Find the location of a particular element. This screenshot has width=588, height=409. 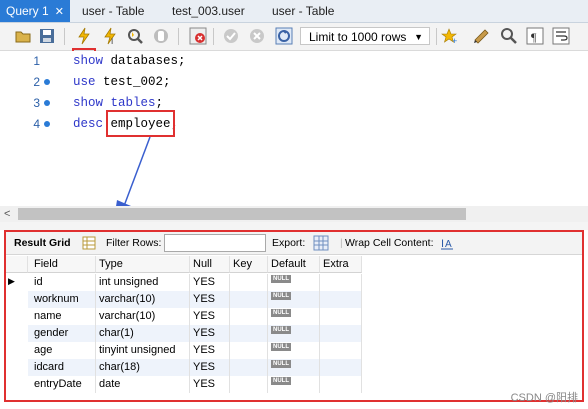

column-header: Field is located at coordinates (62, 264).